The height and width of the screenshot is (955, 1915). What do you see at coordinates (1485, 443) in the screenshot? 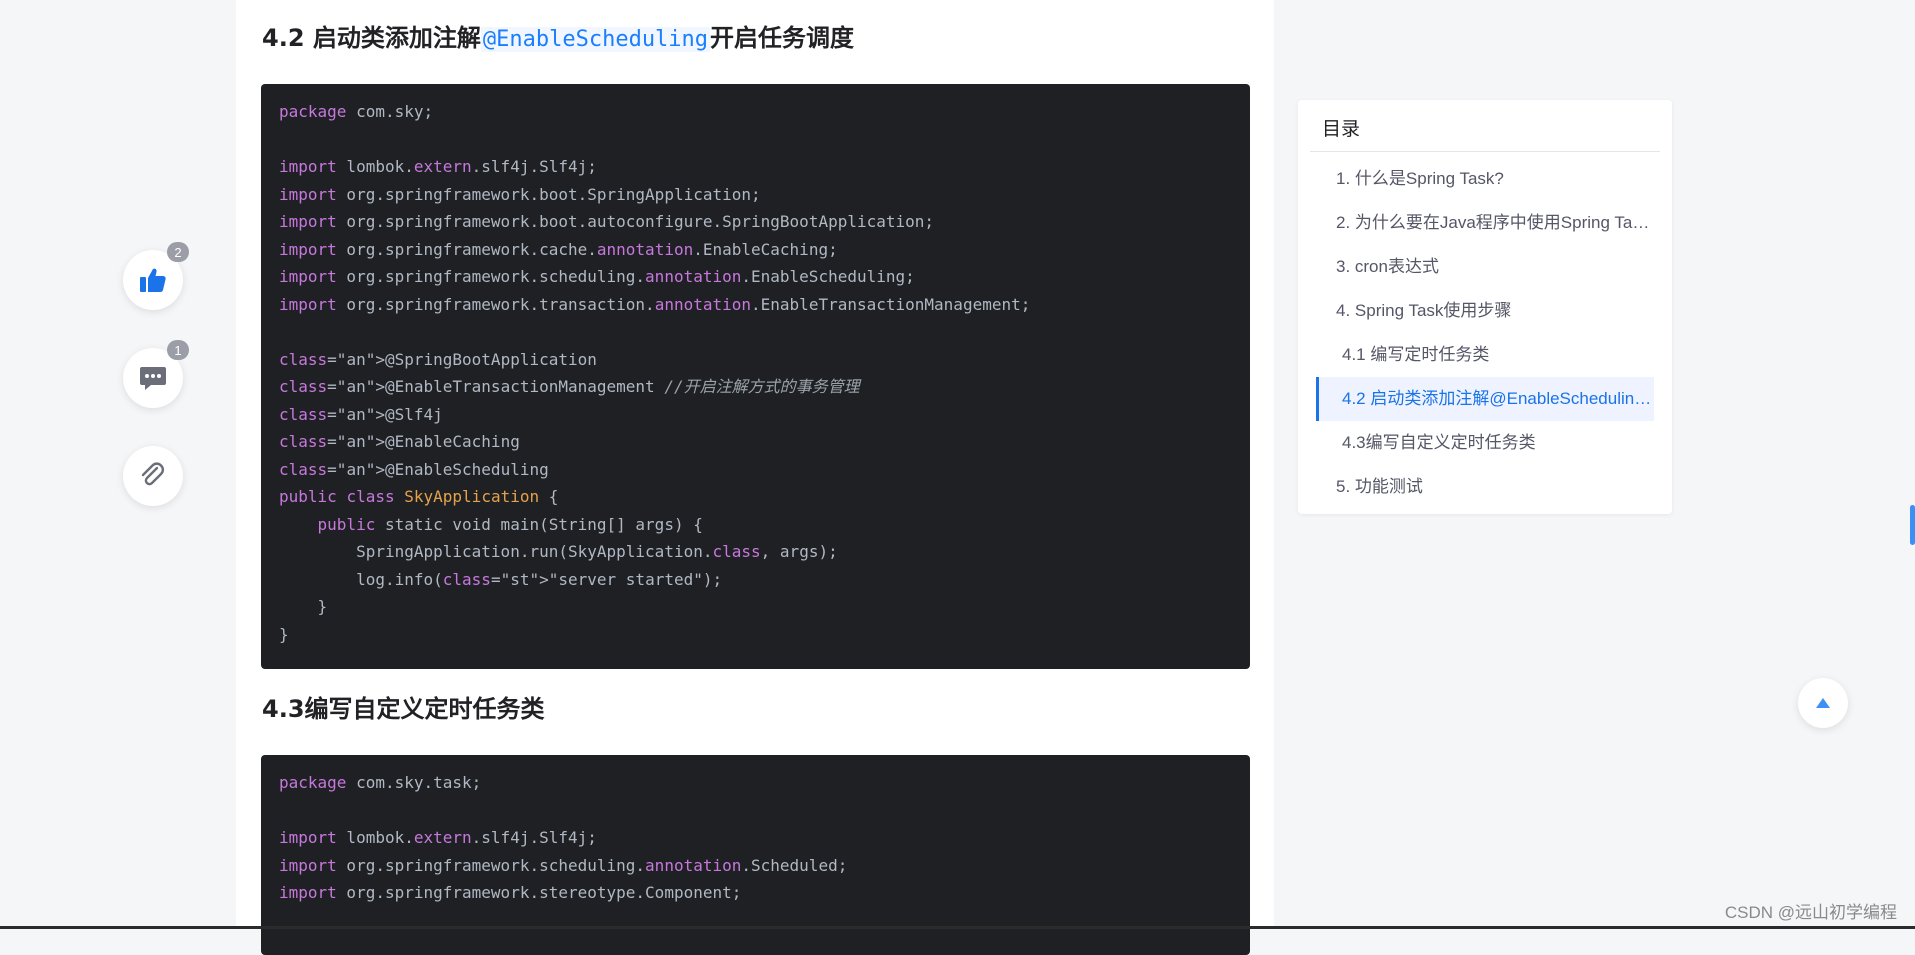
I see `toc-item-4-3: 4.3编写自定义定时任务类` at bounding box center [1485, 443].